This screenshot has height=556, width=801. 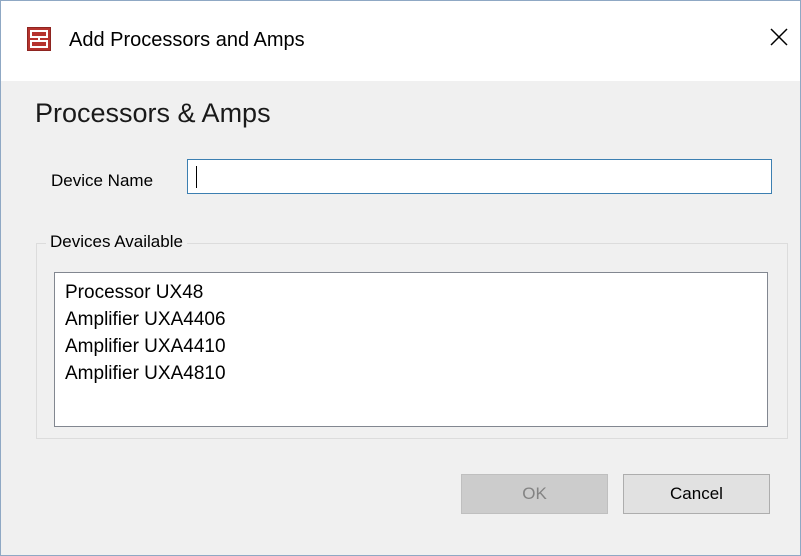 I want to click on list-item: Amplifier UXA4810, so click(x=416, y=373).